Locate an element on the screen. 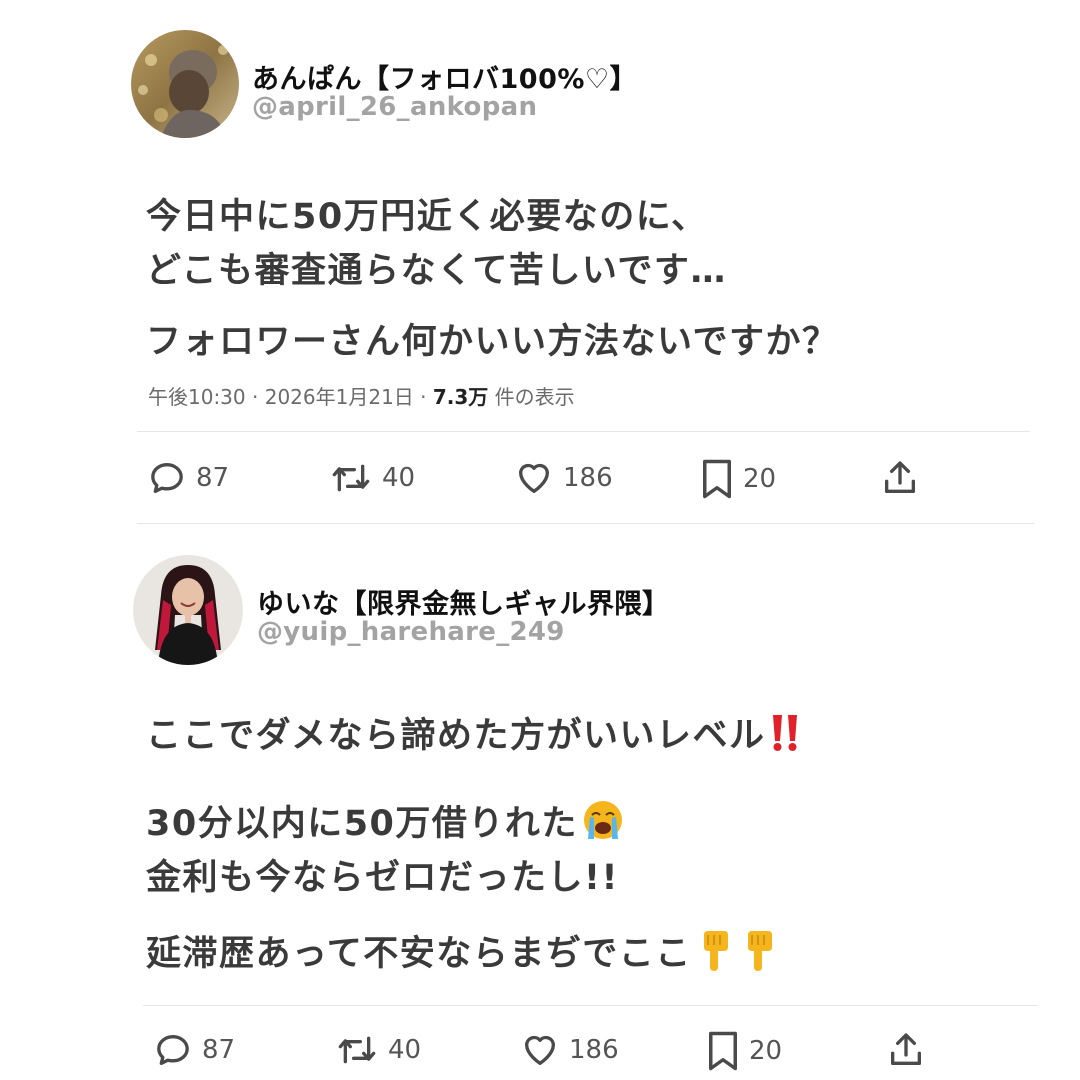 The height and width of the screenshot is (1080, 1080). loudly-crying-face-icon is located at coordinates (603, 824).